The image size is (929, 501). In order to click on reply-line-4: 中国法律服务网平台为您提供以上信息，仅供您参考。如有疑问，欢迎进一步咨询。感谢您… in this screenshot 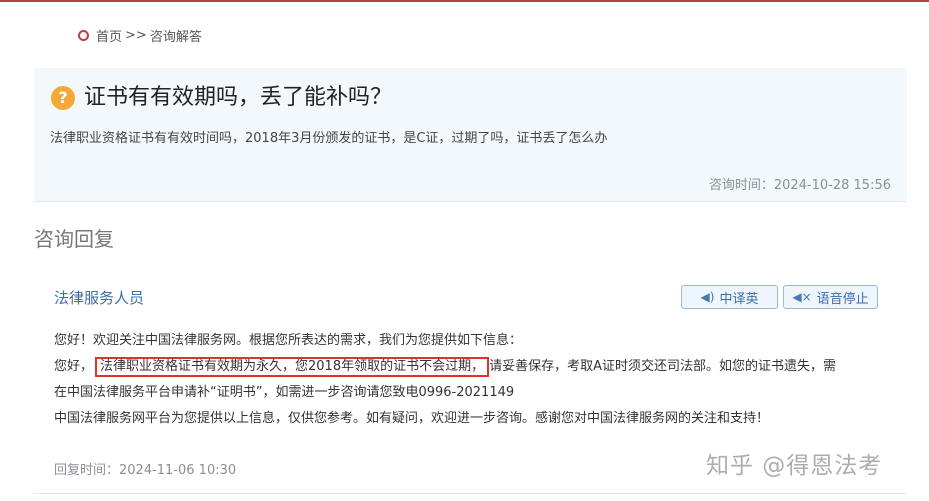, I will do `click(412, 418)`.